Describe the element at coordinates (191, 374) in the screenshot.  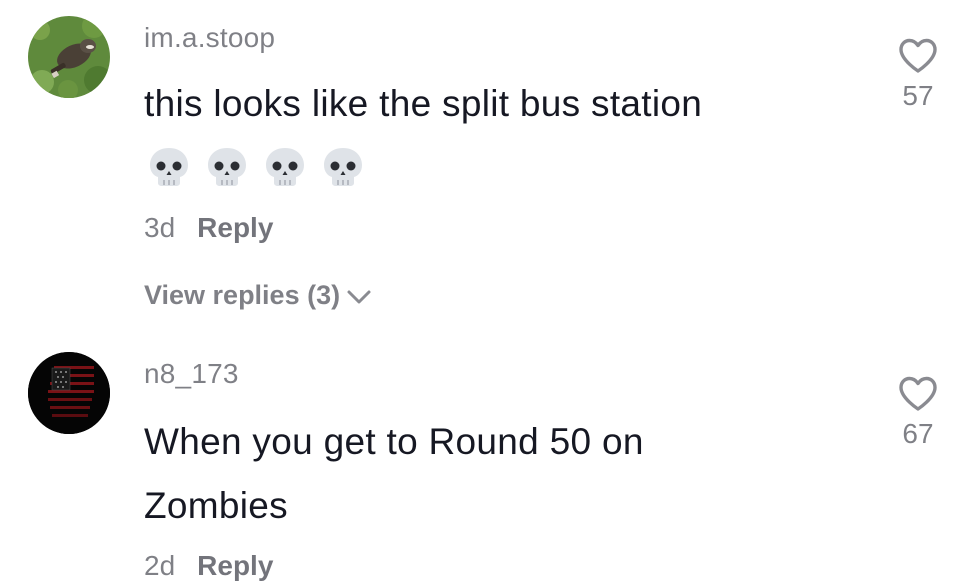
I see `comment-username: n8_173` at that location.